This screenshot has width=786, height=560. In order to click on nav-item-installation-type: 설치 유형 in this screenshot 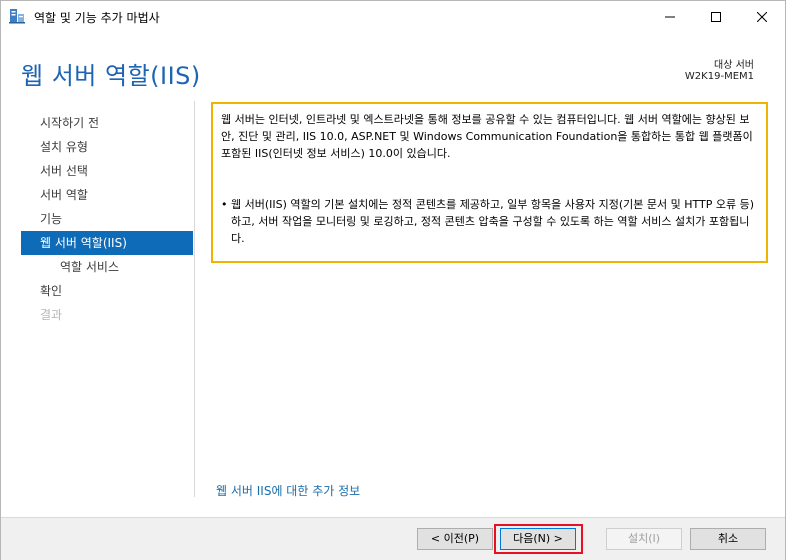, I will do `click(107, 147)`.